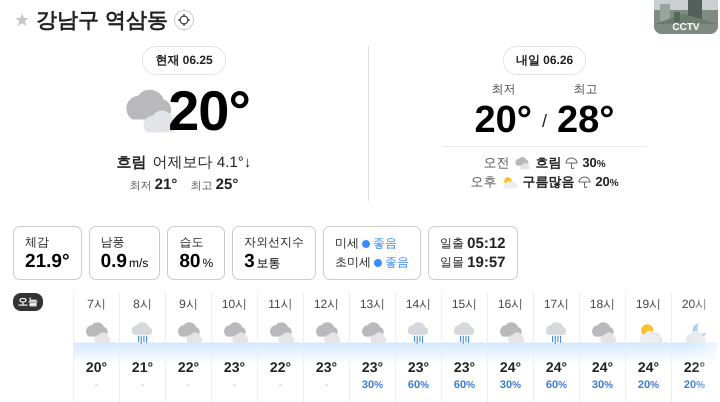  Describe the element at coordinates (452, 243) in the screenshot. I see `card-label: 일출` at that location.